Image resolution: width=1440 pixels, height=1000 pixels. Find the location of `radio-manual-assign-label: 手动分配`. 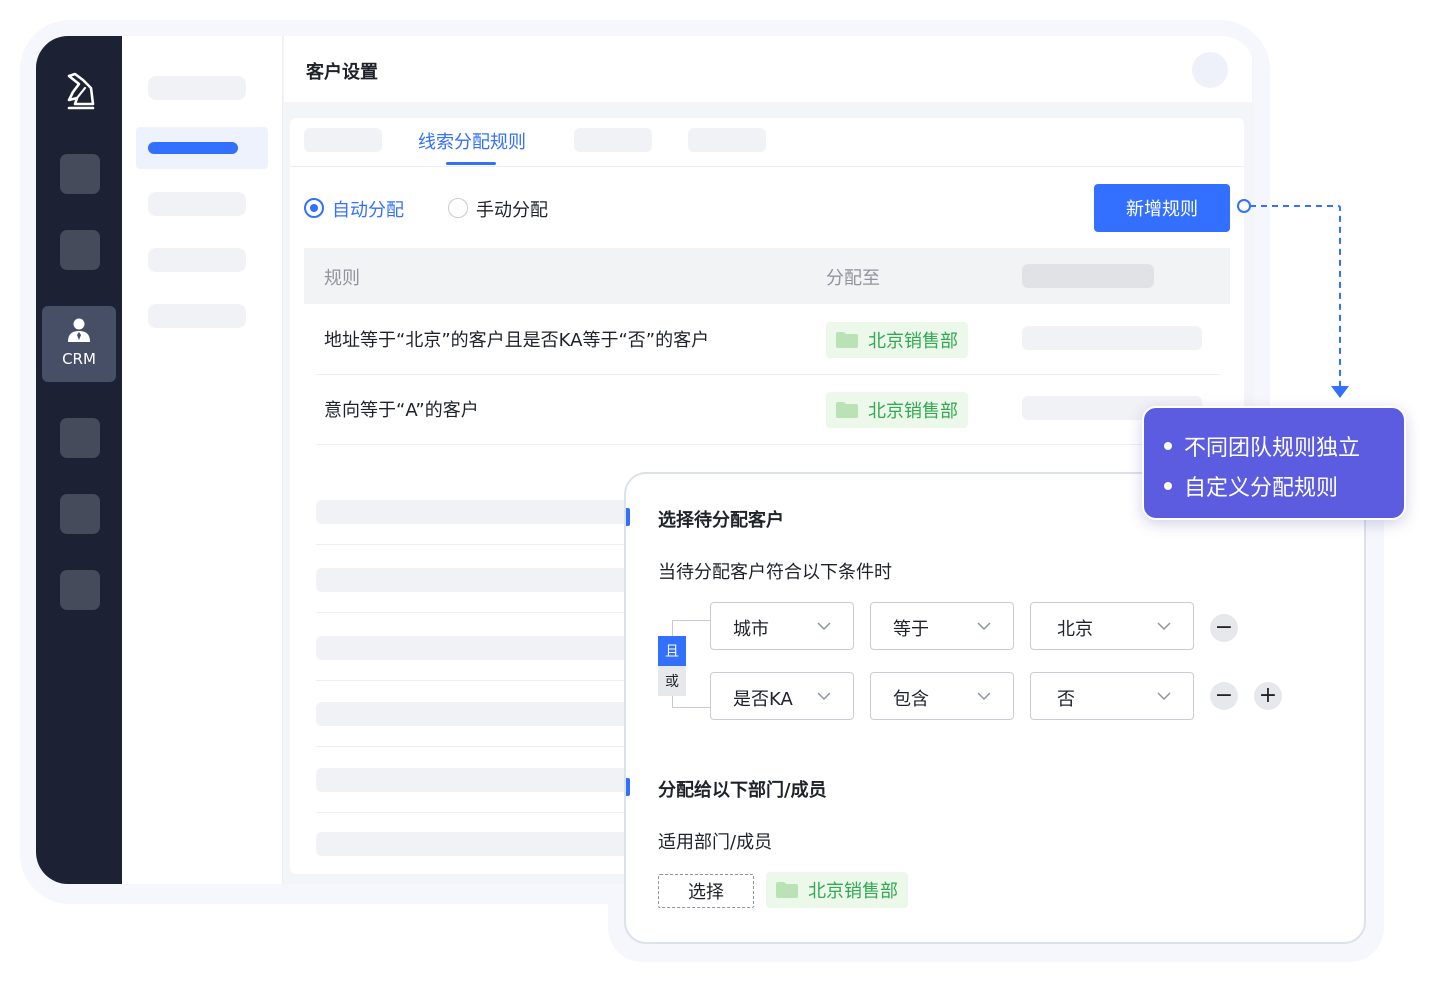

radio-manual-assign-label: 手动分配 is located at coordinates (512, 209).